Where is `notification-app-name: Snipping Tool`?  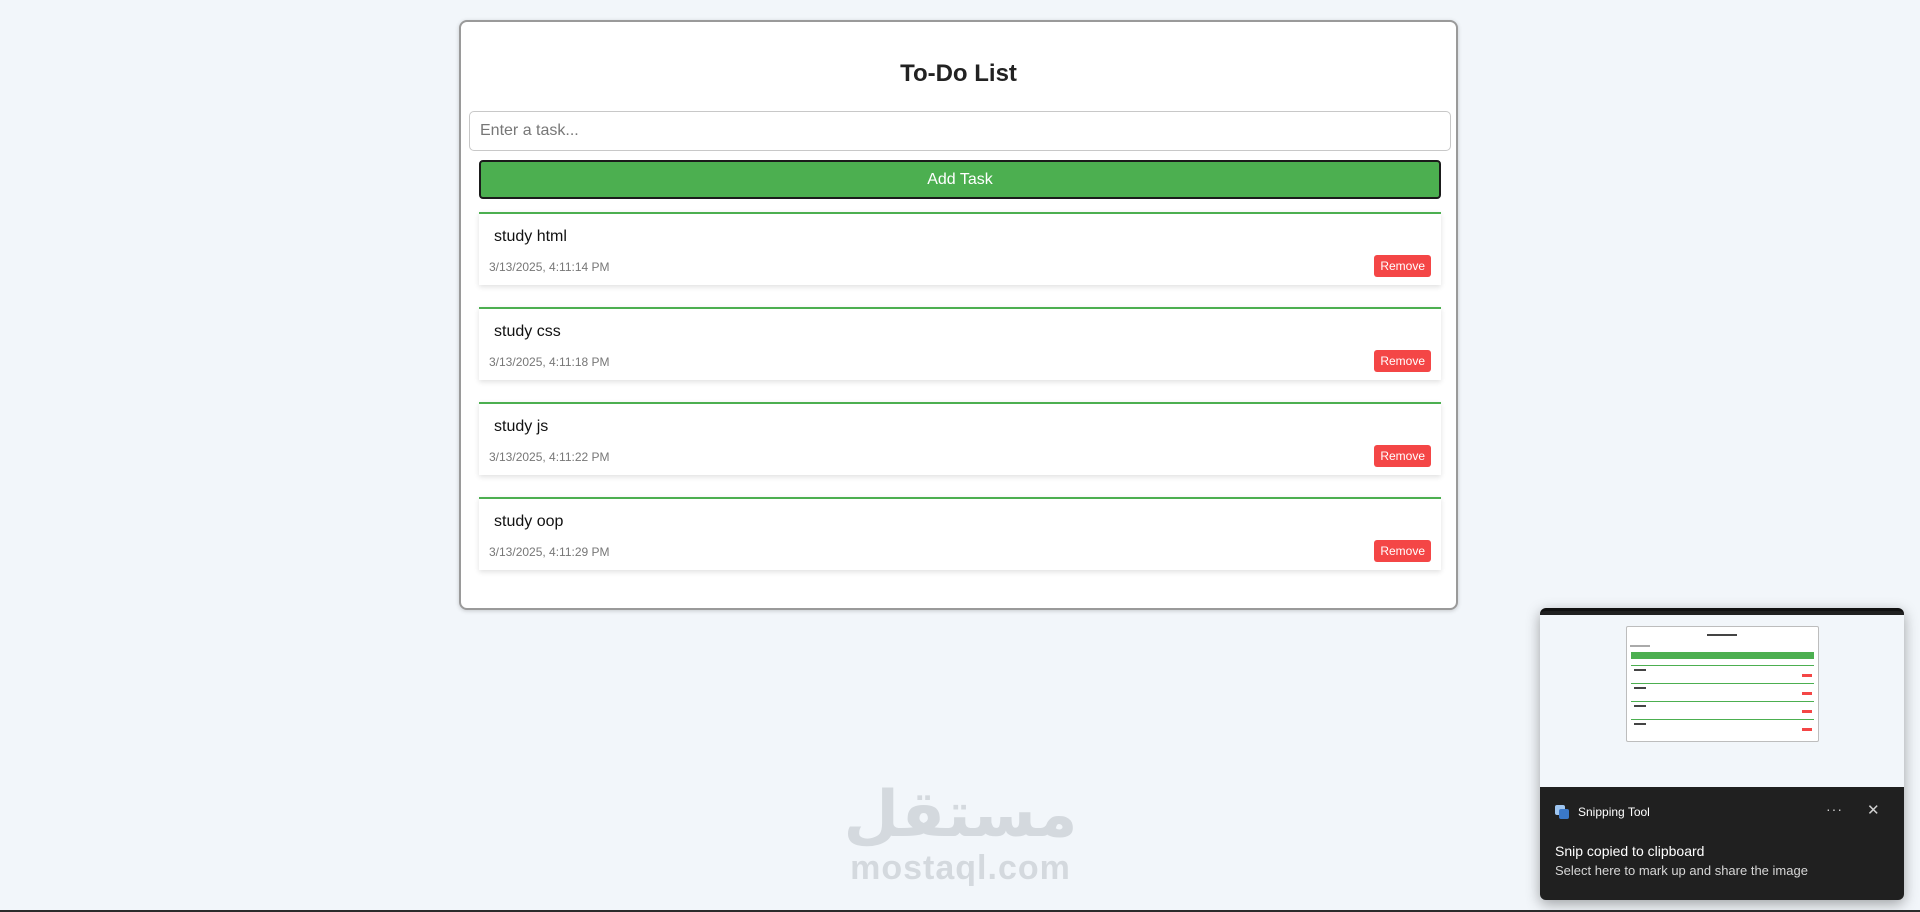 notification-app-name: Snipping Tool is located at coordinates (1614, 812).